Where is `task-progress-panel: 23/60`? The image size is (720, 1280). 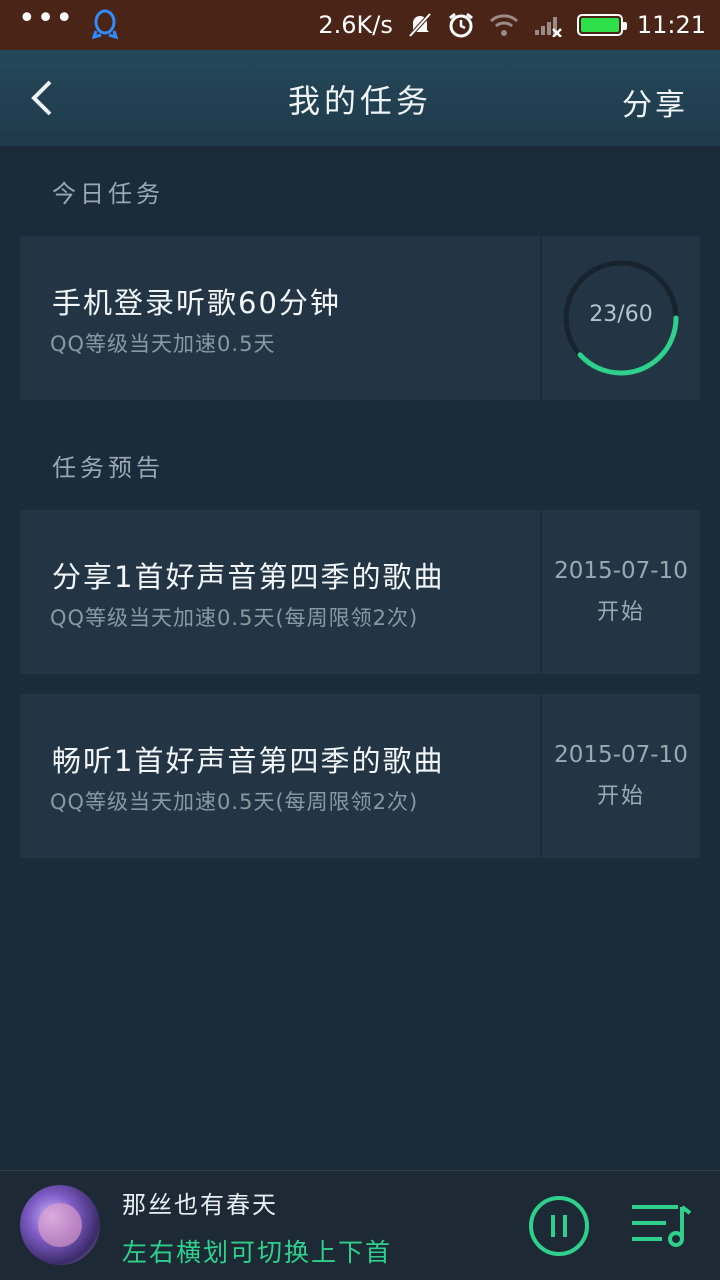
task-progress-panel: 23/60 is located at coordinates (620, 318).